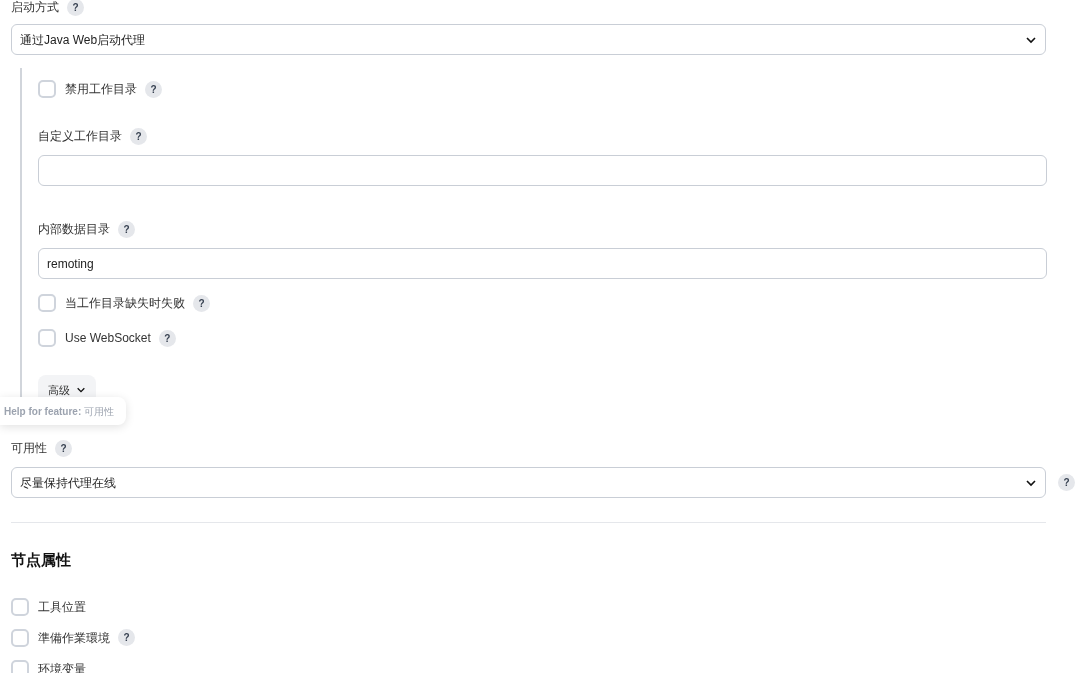 Image resolution: width=1080 pixels, height=673 pixels. I want to click on checkbox-label: 準備作業環境, so click(74, 637).